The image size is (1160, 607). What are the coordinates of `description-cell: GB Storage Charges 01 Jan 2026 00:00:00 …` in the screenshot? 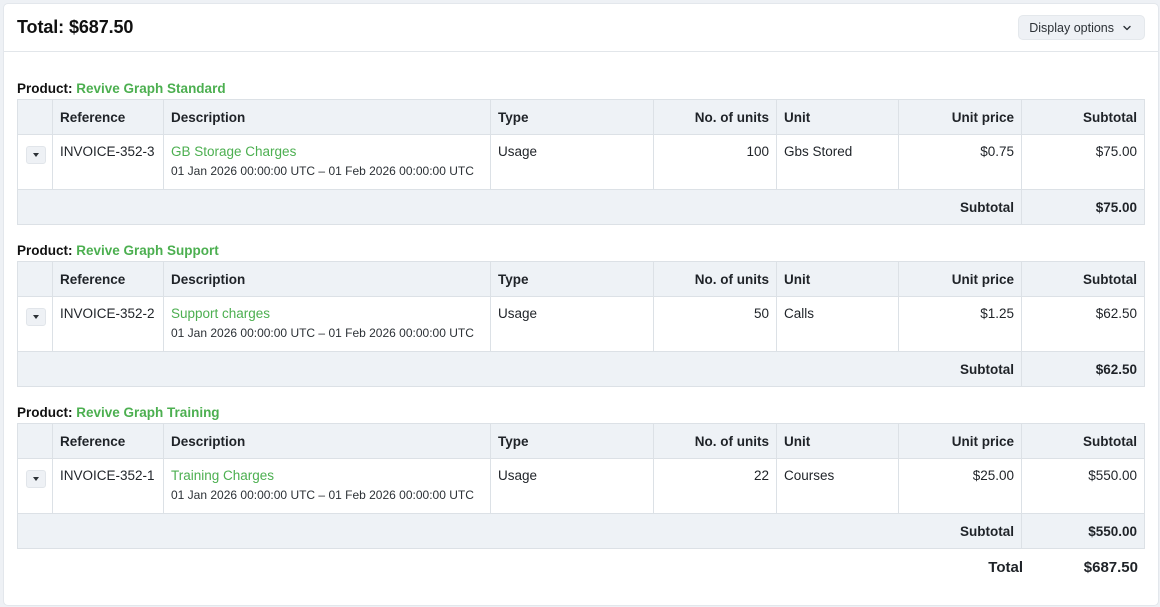 It's located at (327, 162).